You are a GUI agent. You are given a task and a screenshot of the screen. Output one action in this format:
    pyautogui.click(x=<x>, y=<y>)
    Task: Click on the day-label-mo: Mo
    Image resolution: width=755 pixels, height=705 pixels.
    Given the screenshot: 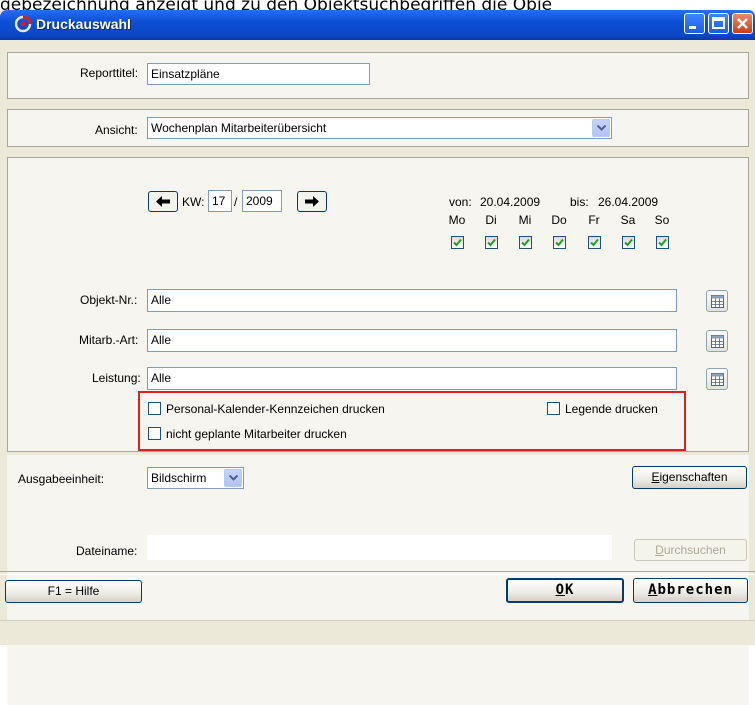 What is the action you would take?
    pyautogui.click(x=457, y=220)
    